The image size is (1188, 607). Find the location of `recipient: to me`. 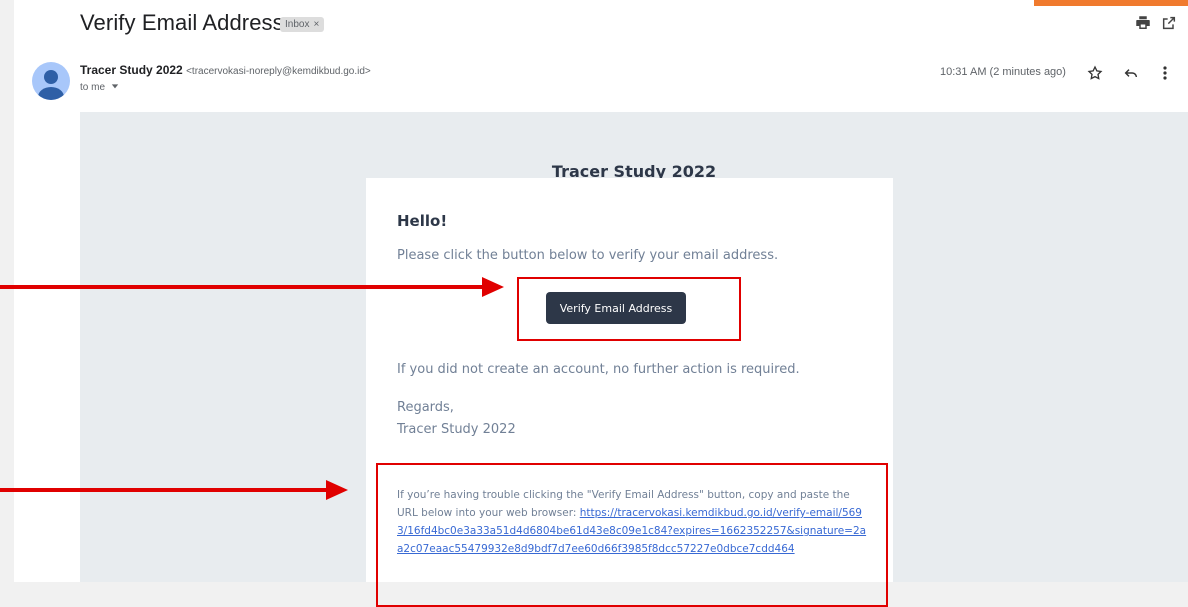

recipient: to me is located at coordinates (93, 87).